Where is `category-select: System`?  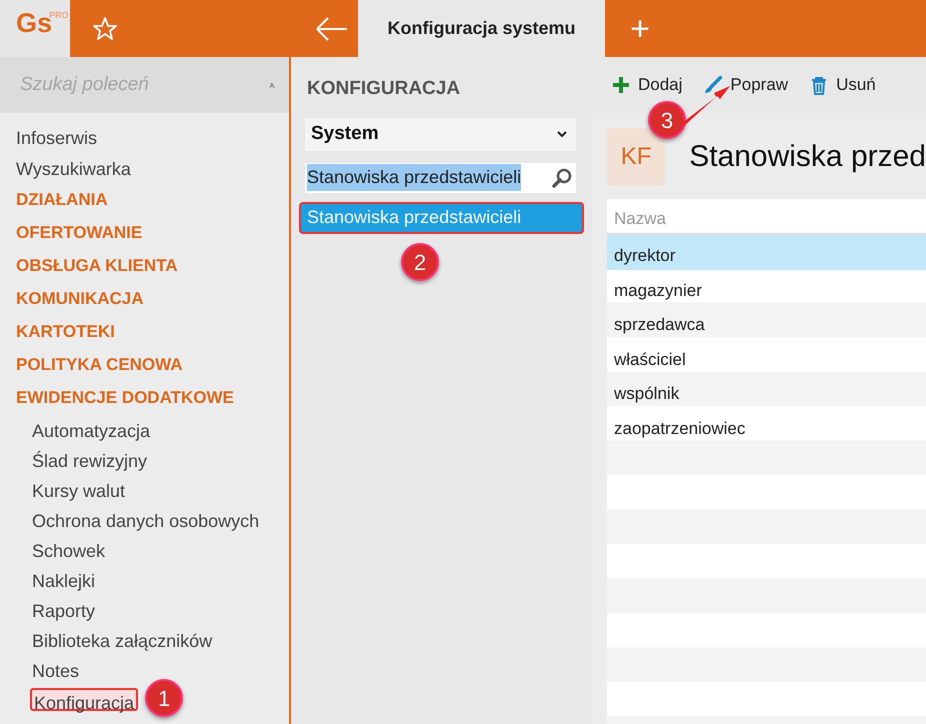 category-select: System is located at coordinates (440, 134).